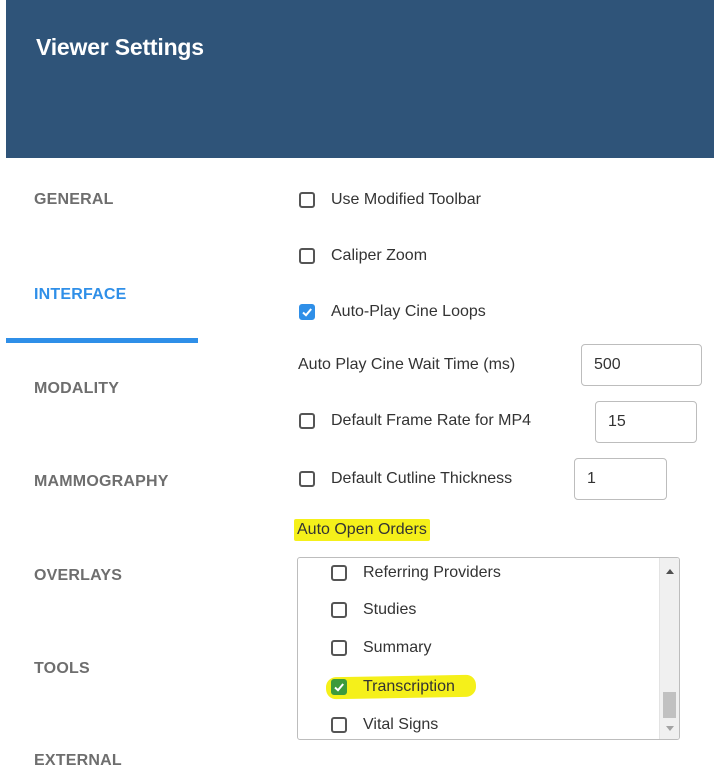 The image size is (714, 770). I want to click on caliper-zoom-label: Caliper Zoom, so click(379, 255).